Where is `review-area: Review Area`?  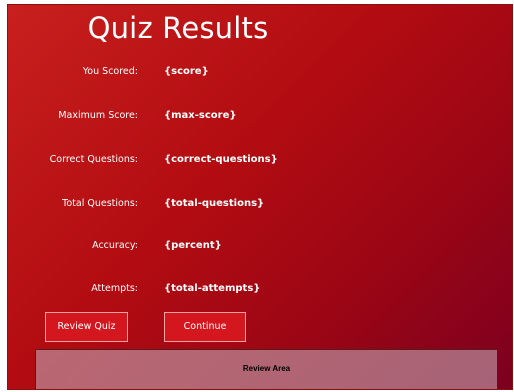 review-area: Review Area is located at coordinates (266, 369).